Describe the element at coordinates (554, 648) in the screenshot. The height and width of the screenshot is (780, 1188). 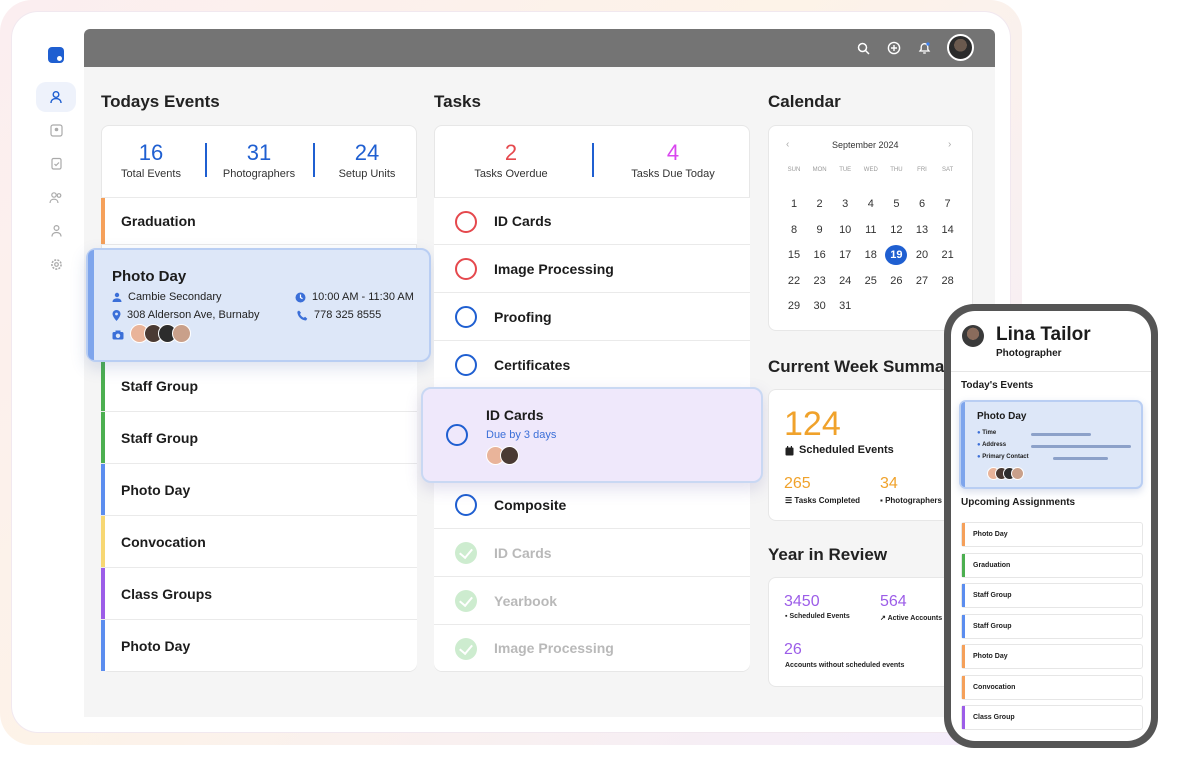
I see `task-label: Image Processing` at that location.